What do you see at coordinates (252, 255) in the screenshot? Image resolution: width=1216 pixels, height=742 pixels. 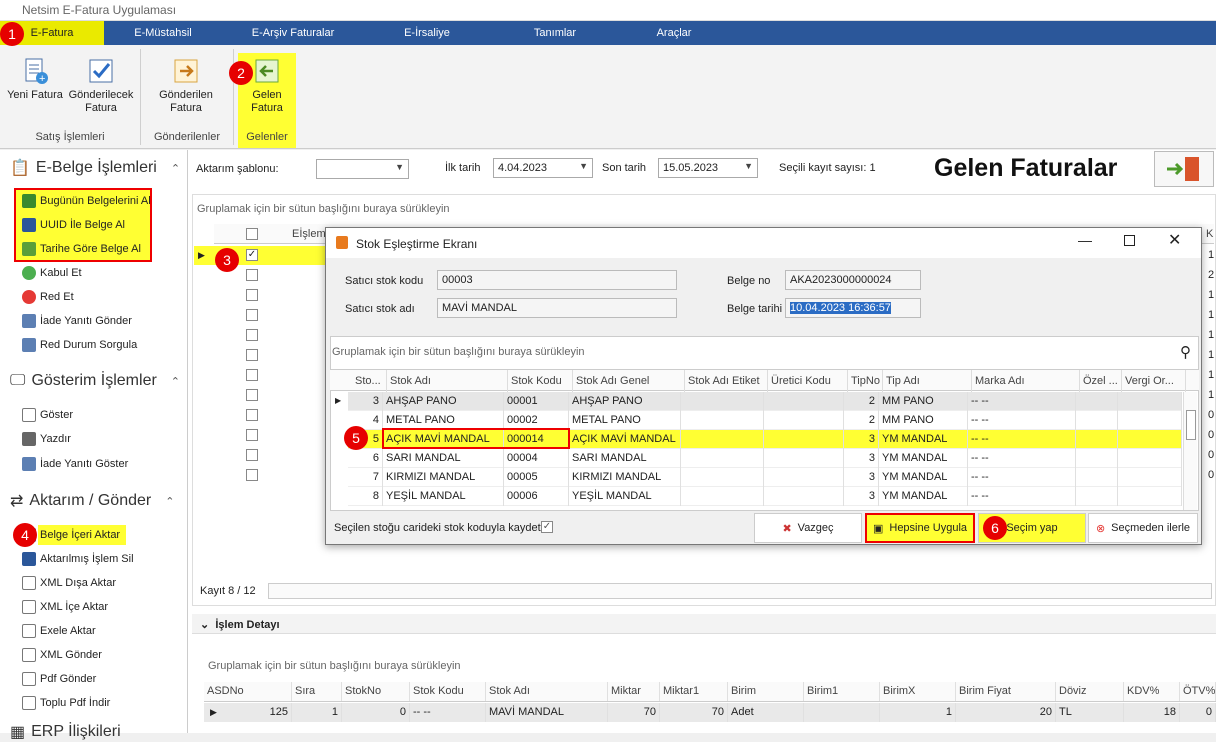 I see `row-checkbox: ✓` at bounding box center [252, 255].